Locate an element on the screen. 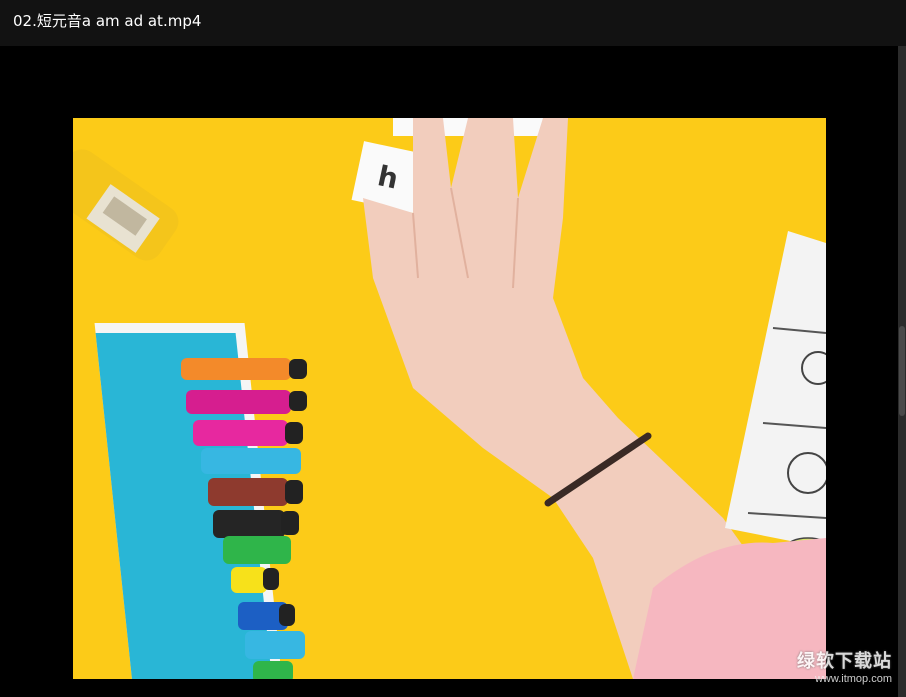 Image resolution: width=906 pixels, height=697 pixels. scrollbar is located at coordinates (902, 371).